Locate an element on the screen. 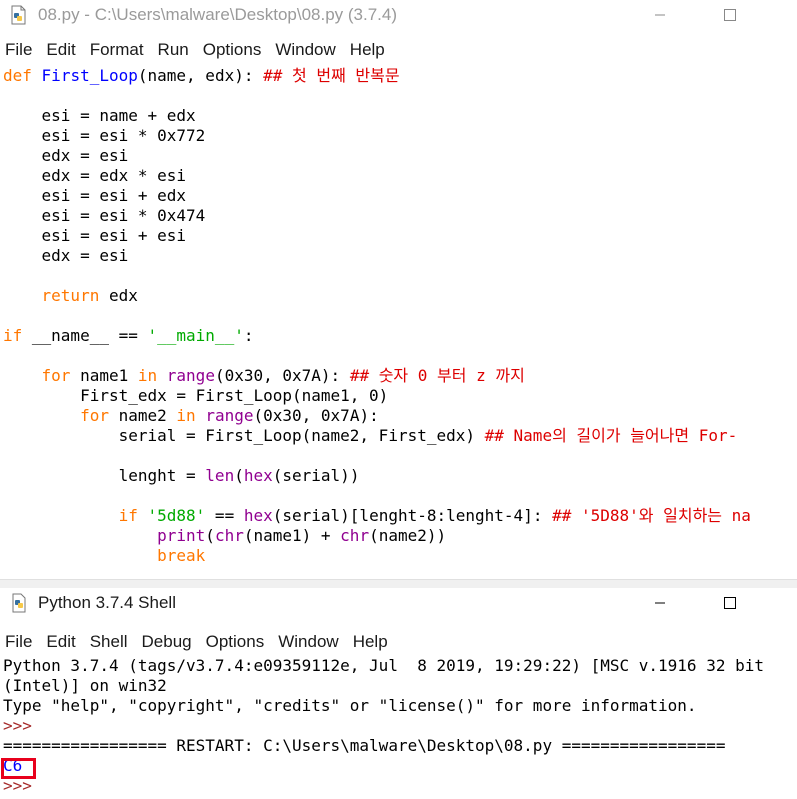 This screenshot has height=799, width=797. editor-maximize-button is located at coordinates (730, 15).